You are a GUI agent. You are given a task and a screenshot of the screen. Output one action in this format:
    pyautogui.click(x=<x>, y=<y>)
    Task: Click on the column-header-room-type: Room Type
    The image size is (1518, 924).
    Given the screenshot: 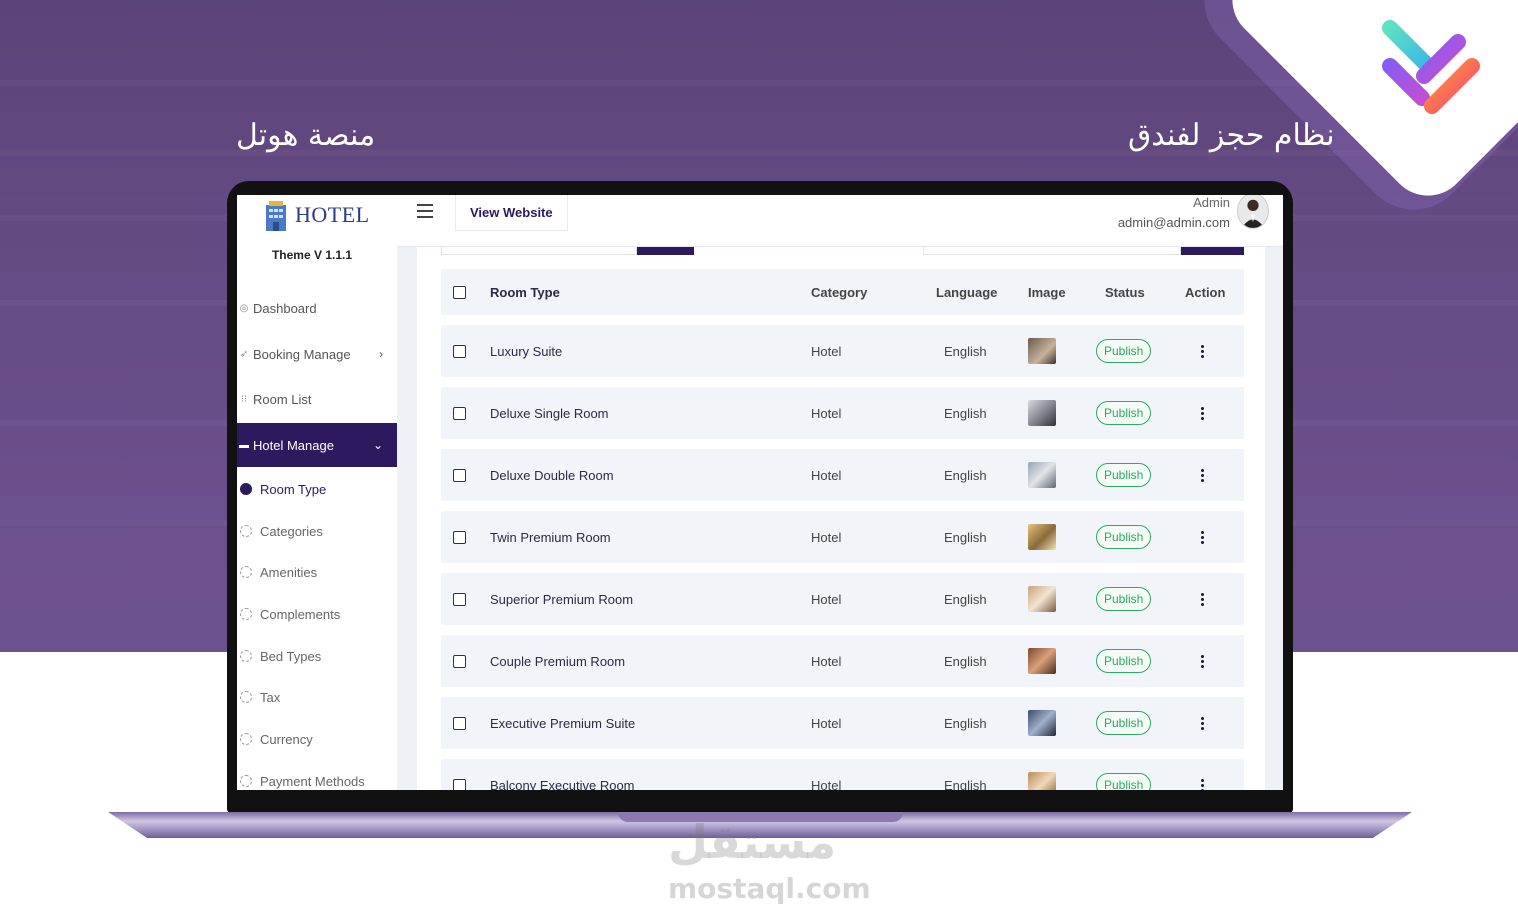 What is the action you would take?
    pyautogui.click(x=525, y=292)
    